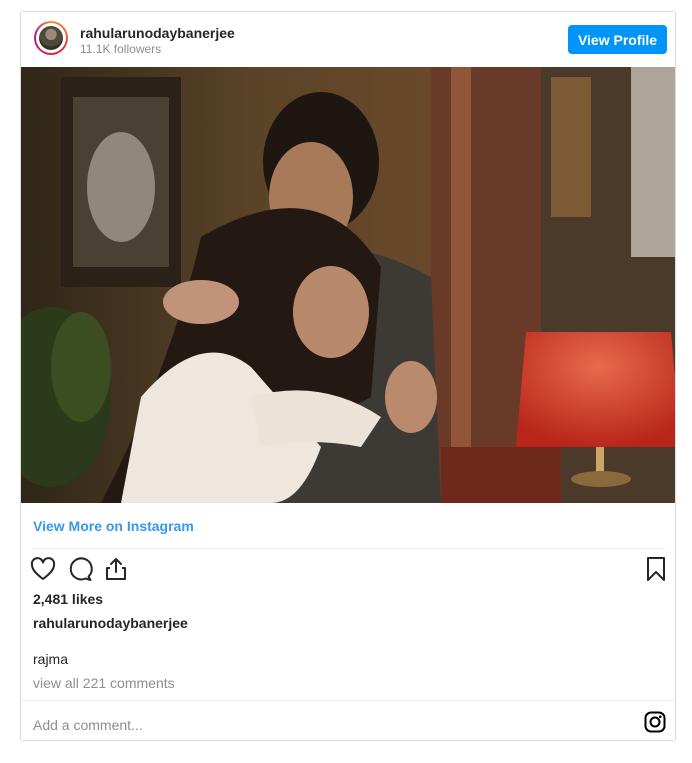 This screenshot has height=763, width=692. I want to click on view-profile-button: View Profile, so click(617, 39).